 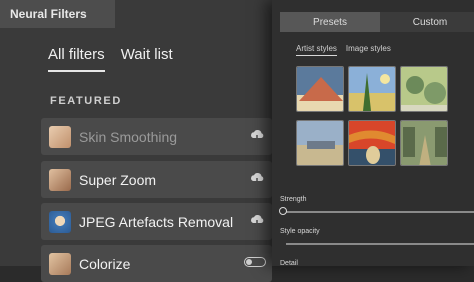 What do you see at coordinates (293, 199) in the screenshot?
I see `strength-label: Strength` at bounding box center [293, 199].